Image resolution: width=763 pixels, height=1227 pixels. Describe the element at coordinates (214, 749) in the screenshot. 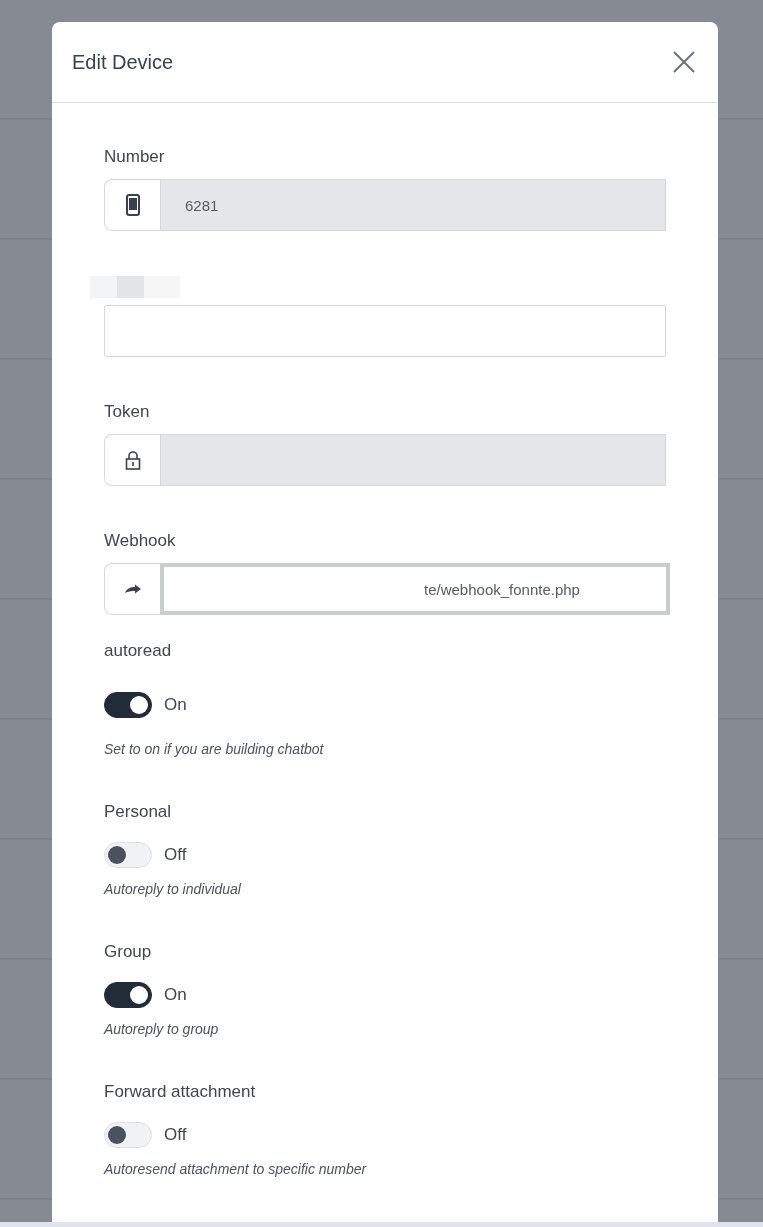

I see `help-text: Set to on if you are building chatbot` at that location.